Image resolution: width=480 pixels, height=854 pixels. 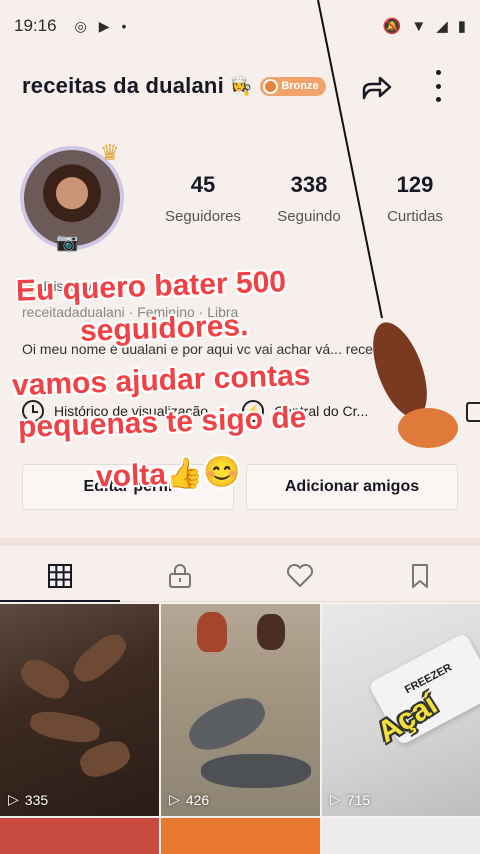 I want to click on view-count: ▷ 426, so click(x=189, y=799).